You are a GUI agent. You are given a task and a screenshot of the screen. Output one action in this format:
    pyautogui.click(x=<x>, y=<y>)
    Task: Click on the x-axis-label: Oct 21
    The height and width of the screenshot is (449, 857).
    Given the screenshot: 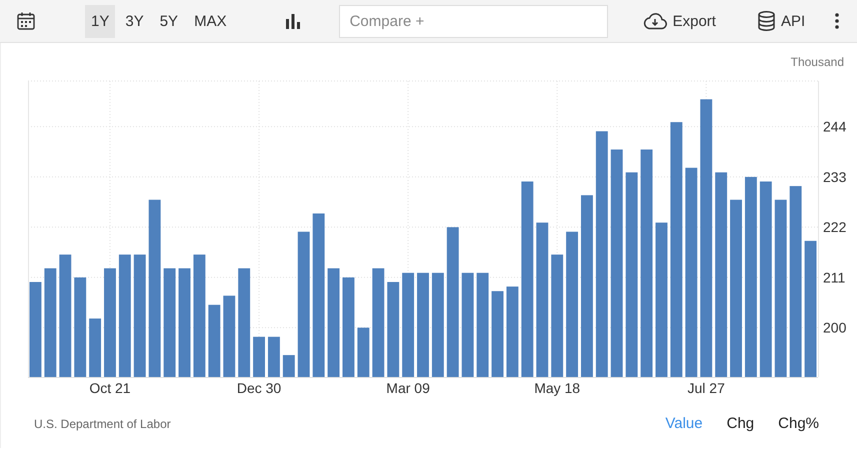 What is the action you would take?
    pyautogui.click(x=110, y=388)
    